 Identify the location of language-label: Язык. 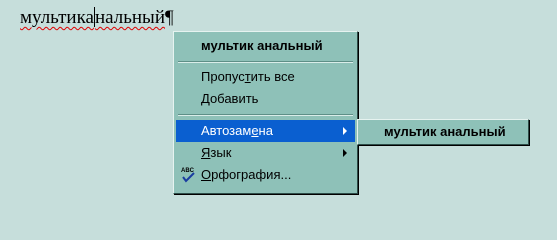
(216, 152).